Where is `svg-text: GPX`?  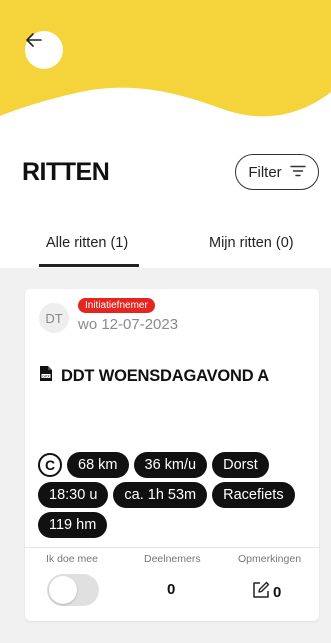
svg-text: GPX is located at coordinates (46, 376).